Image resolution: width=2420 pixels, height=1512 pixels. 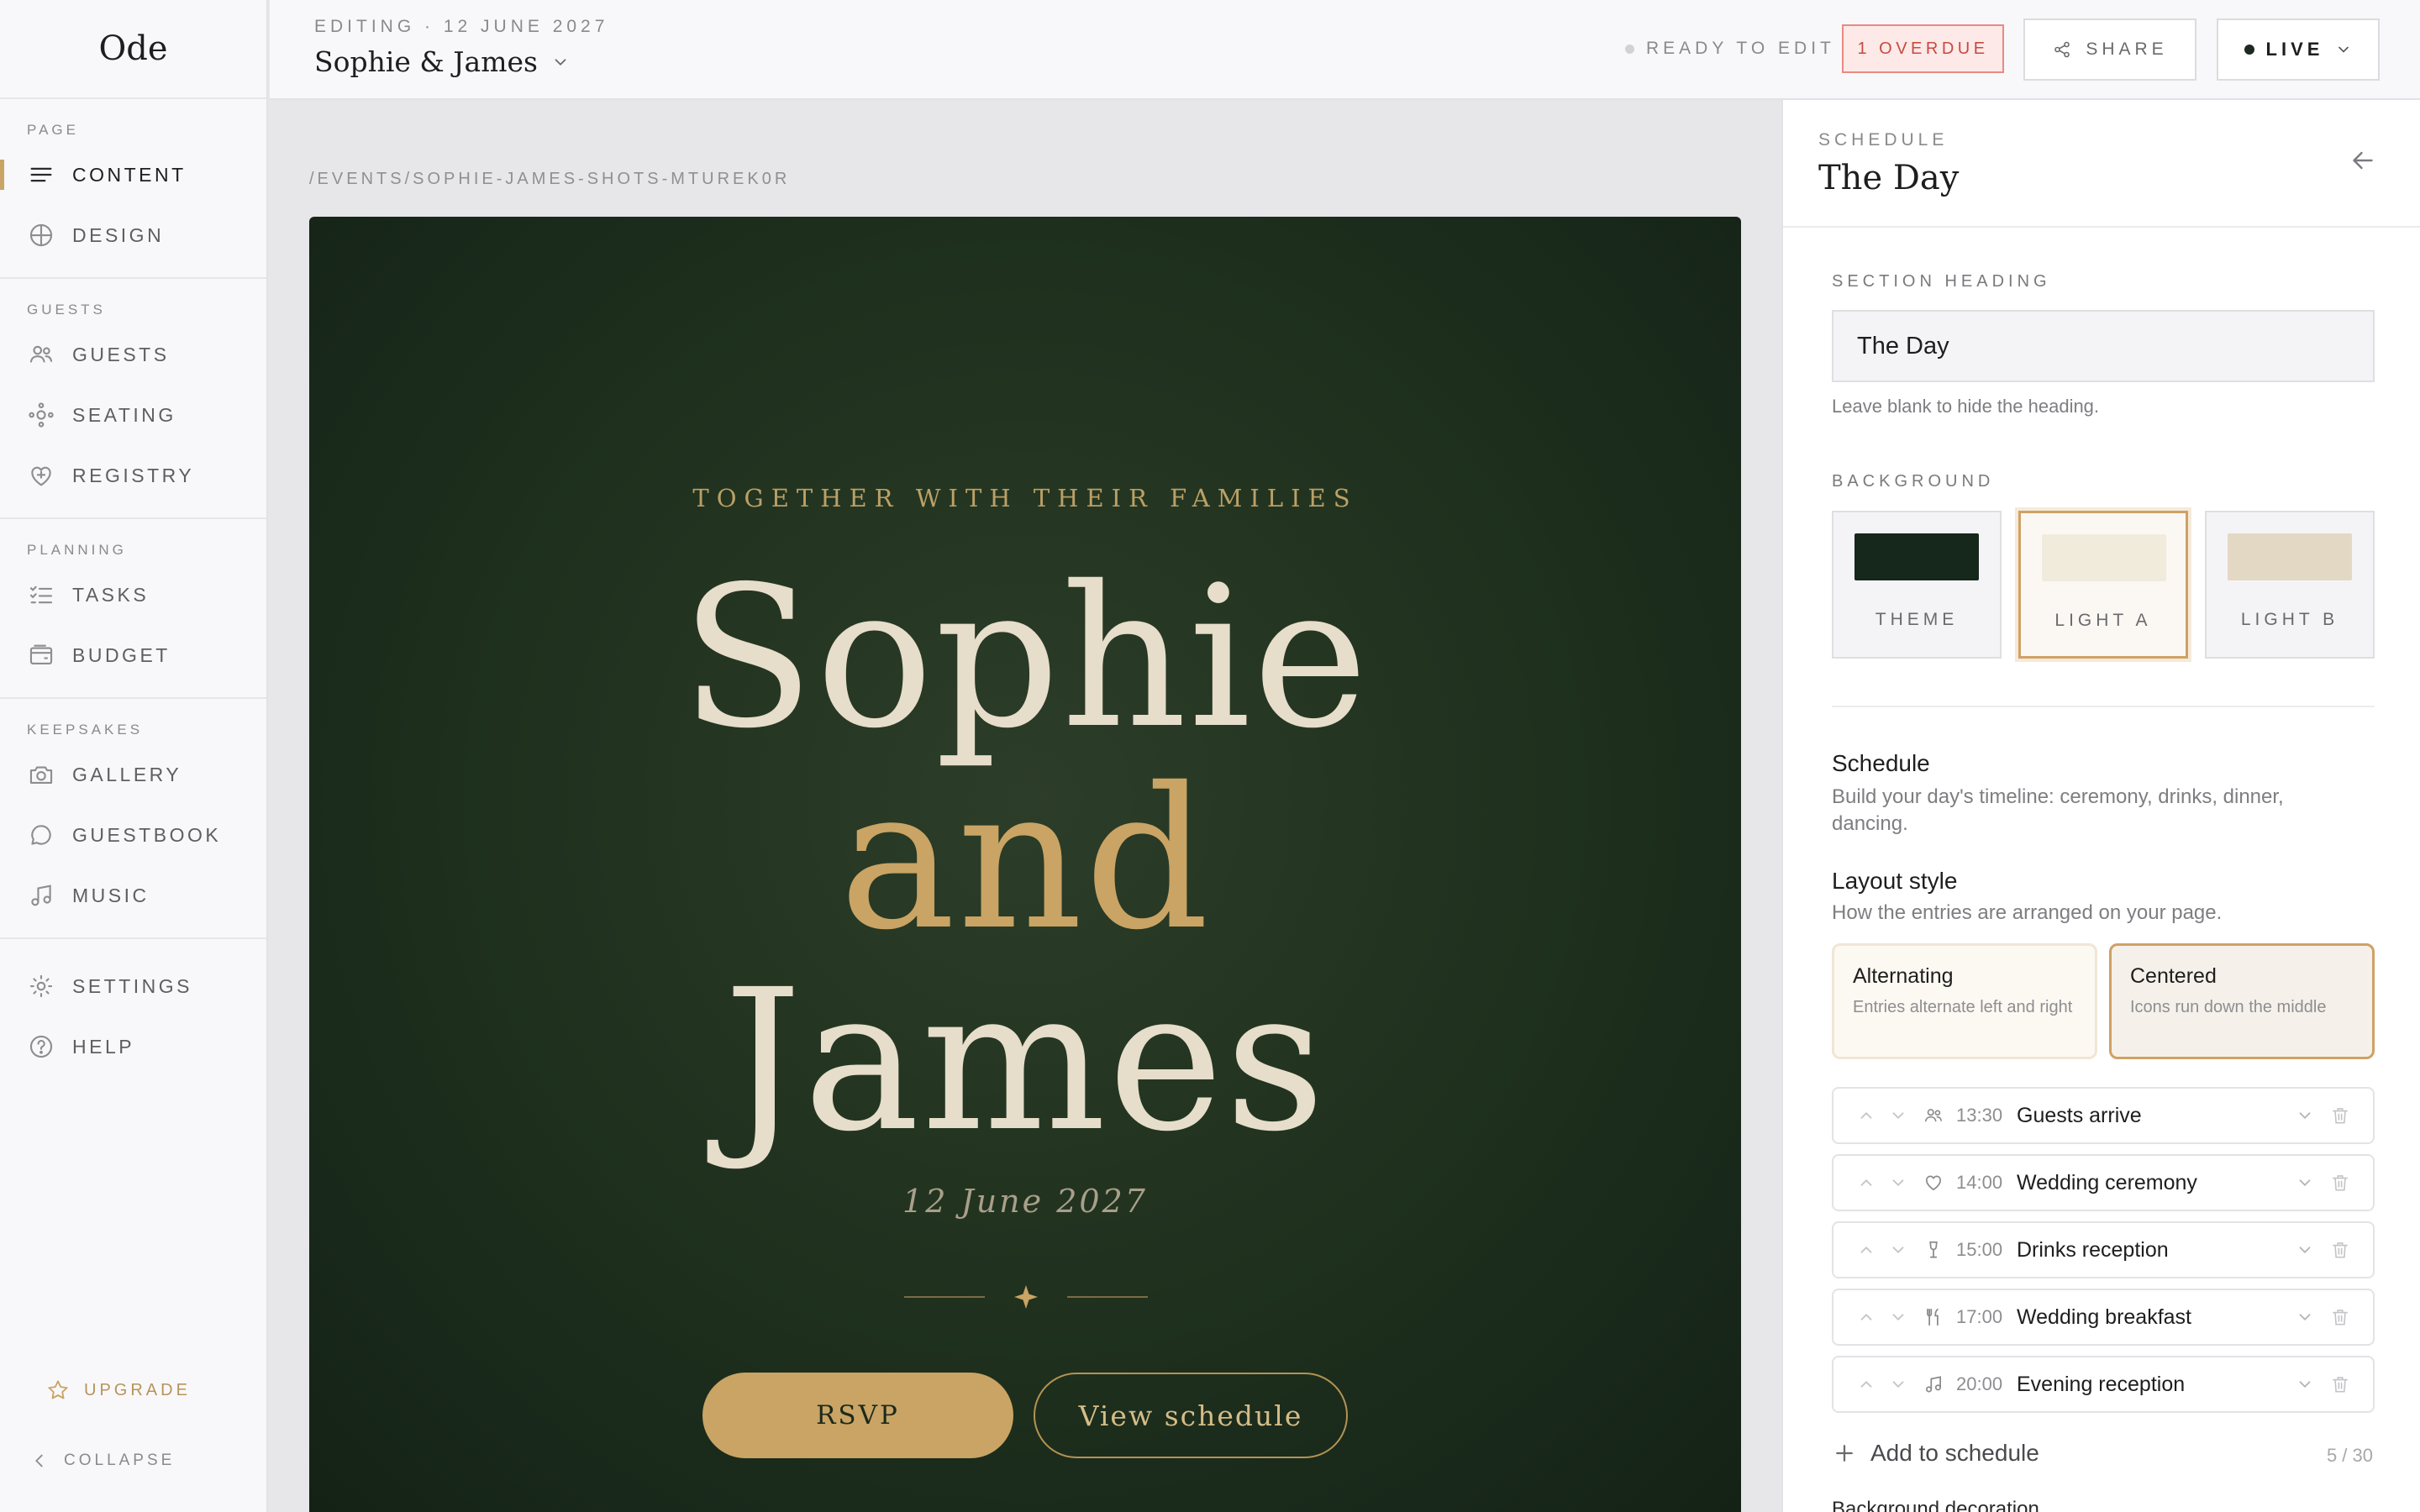 I want to click on background-decoration-heading: Background decoration, so click(x=1935, y=1505).